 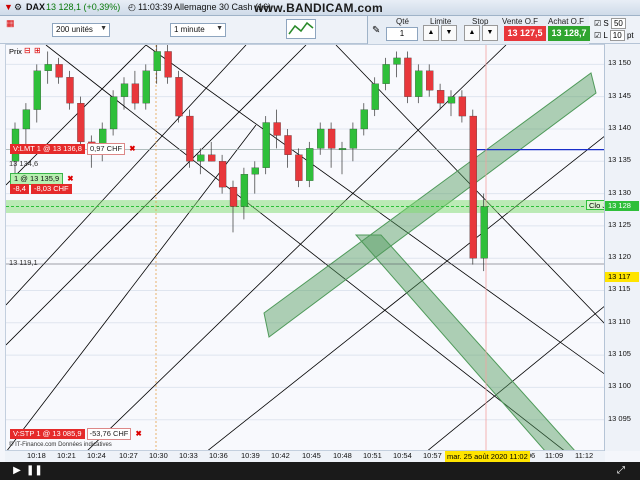 What do you see at coordinates (311, 455) in the screenshot?
I see `x-tick-label: 10:45` at bounding box center [311, 455].